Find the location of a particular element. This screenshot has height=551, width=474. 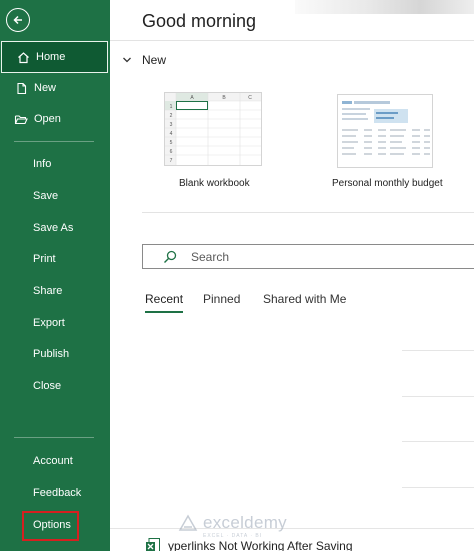

search-box is located at coordinates (308, 256).